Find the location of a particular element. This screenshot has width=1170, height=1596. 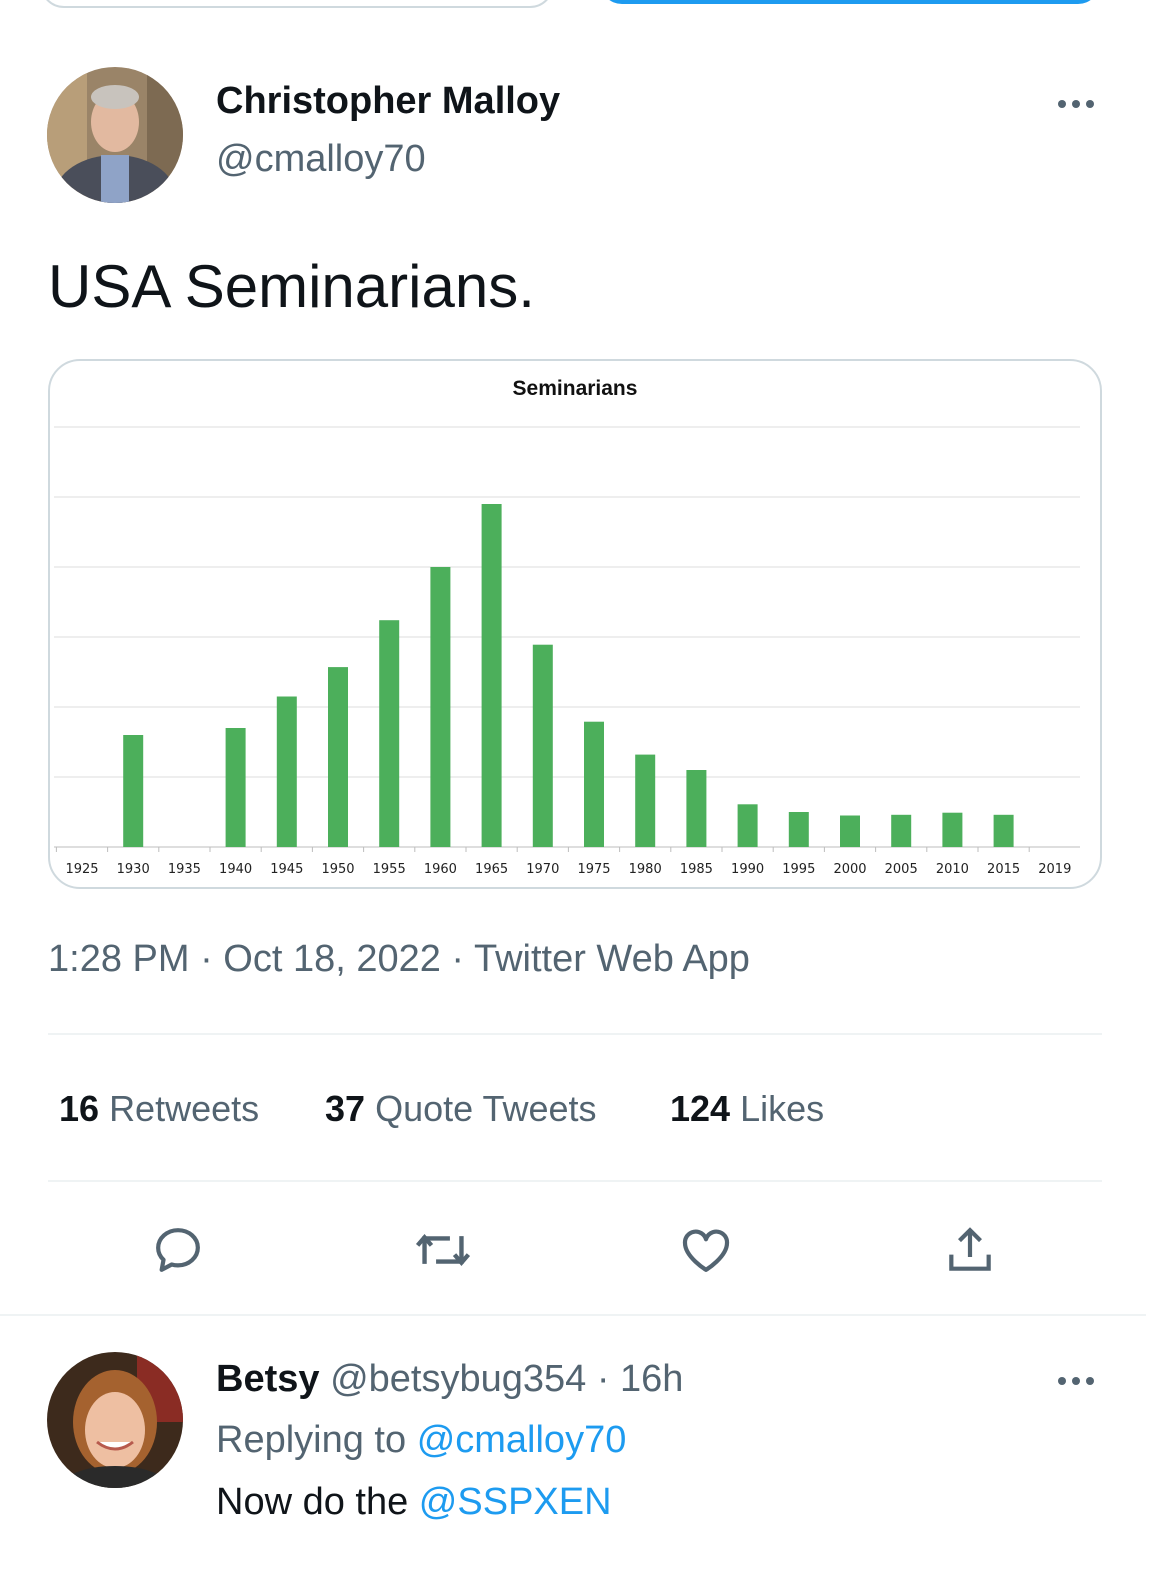

retweet-button is located at coordinates (443, 1252).